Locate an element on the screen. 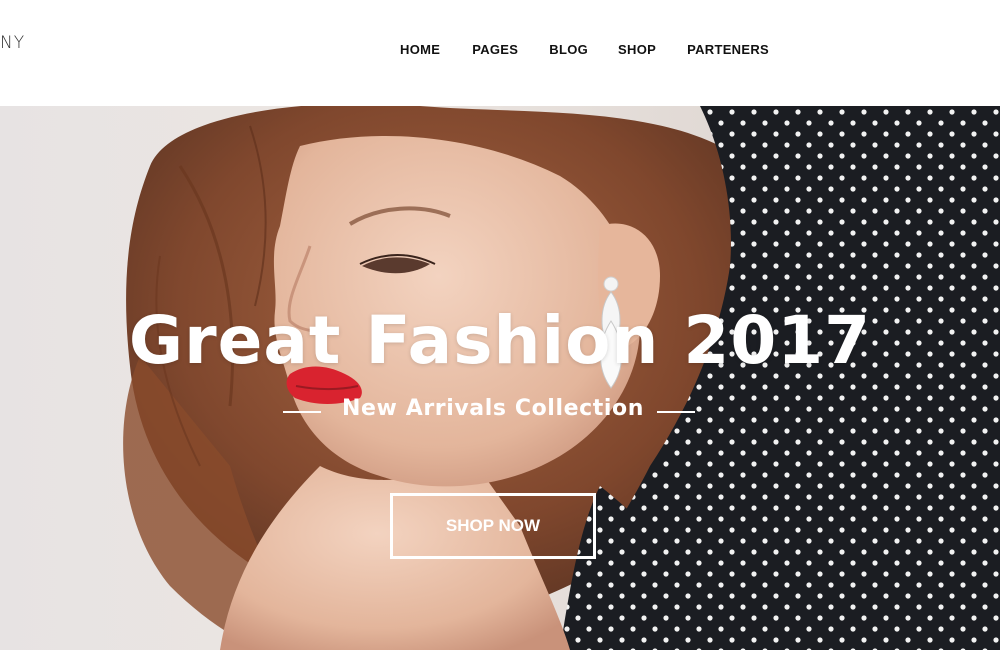  main-nav: HOME PAGES BLOG SHOP PARTENERS is located at coordinates (584, 49).